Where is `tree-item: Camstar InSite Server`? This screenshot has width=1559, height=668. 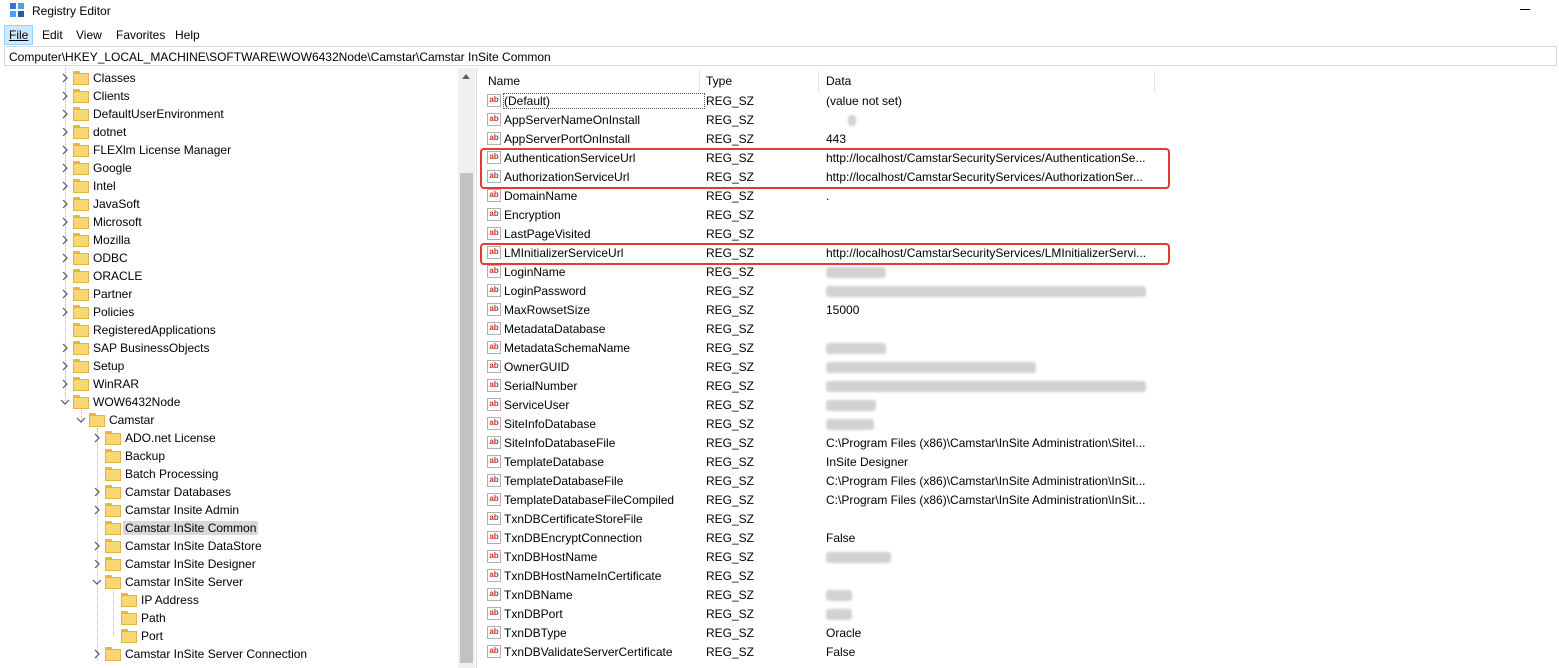 tree-item: Camstar InSite Server is located at coordinates (228, 582).